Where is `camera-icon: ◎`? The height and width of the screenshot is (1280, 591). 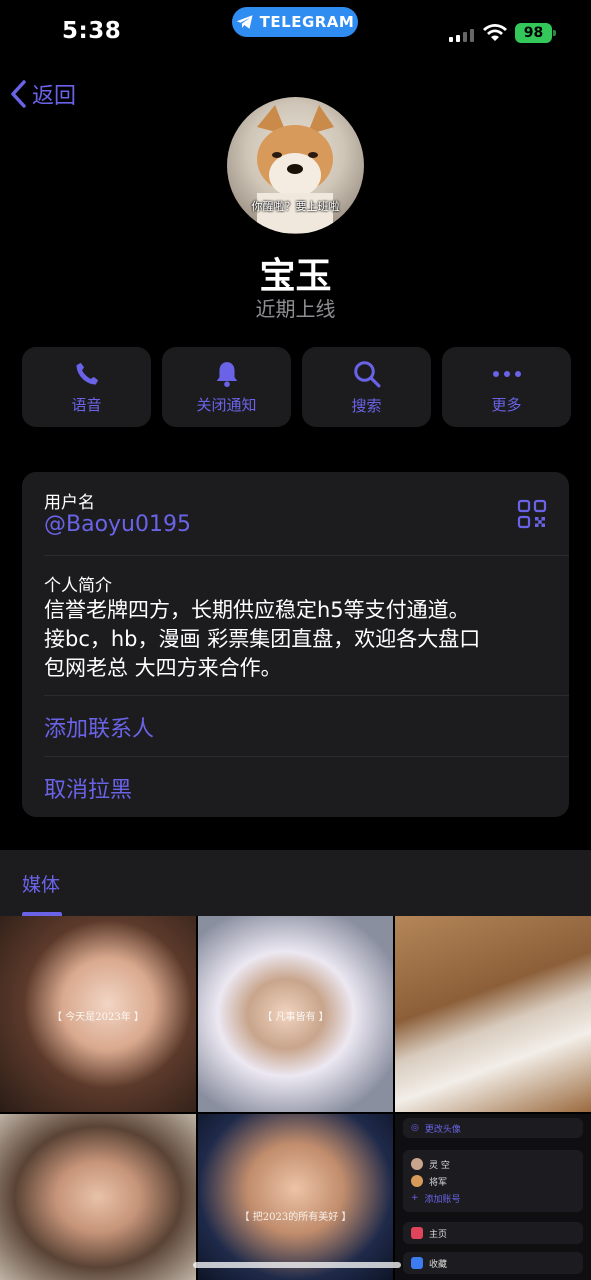 camera-icon: ◎ is located at coordinates (415, 1128).